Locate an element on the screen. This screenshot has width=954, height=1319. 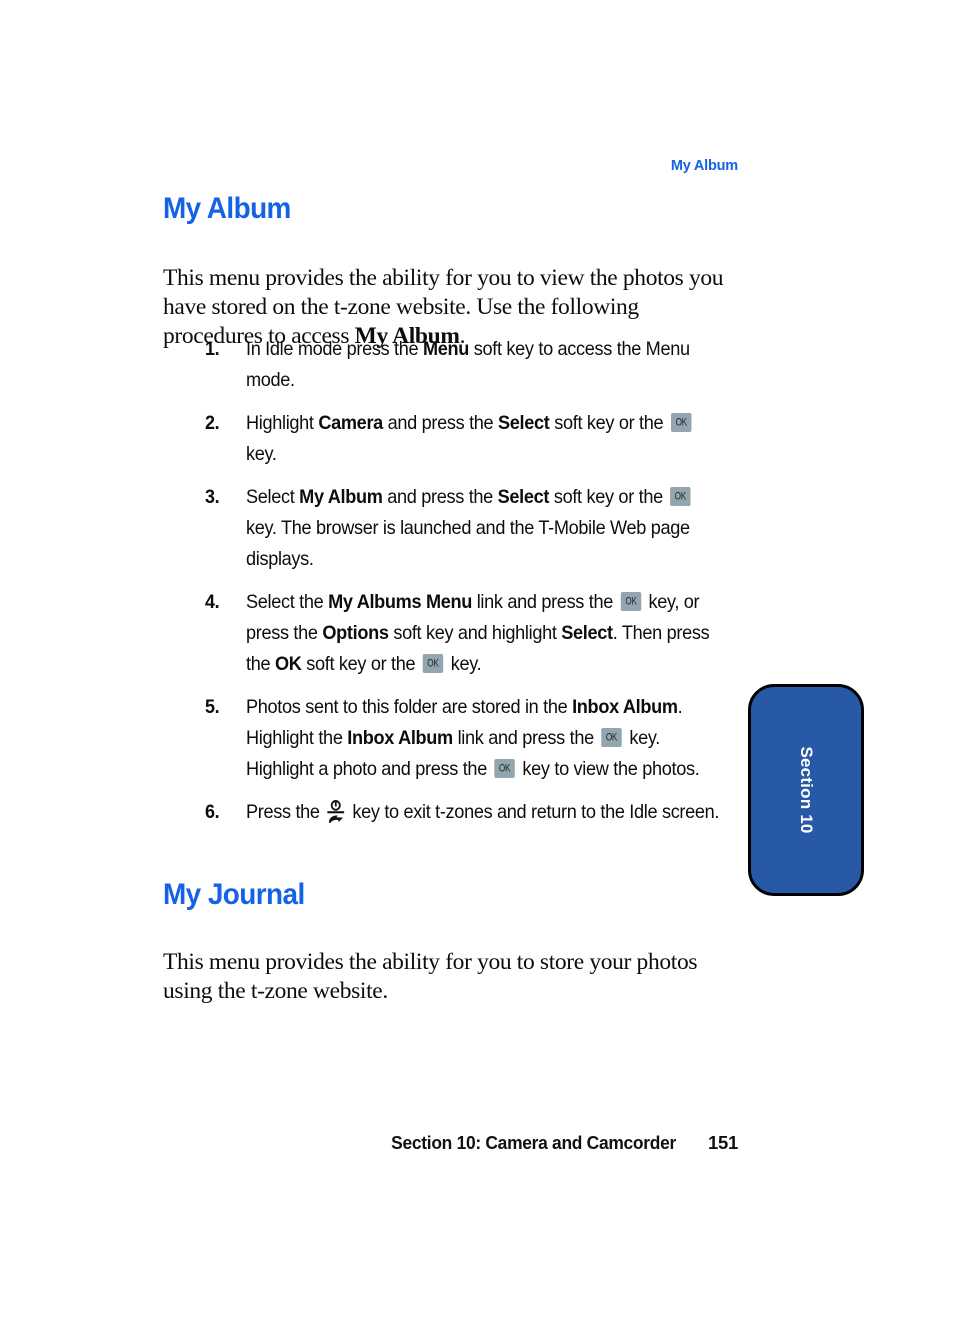
step-number: 2. is located at coordinates (212, 423).